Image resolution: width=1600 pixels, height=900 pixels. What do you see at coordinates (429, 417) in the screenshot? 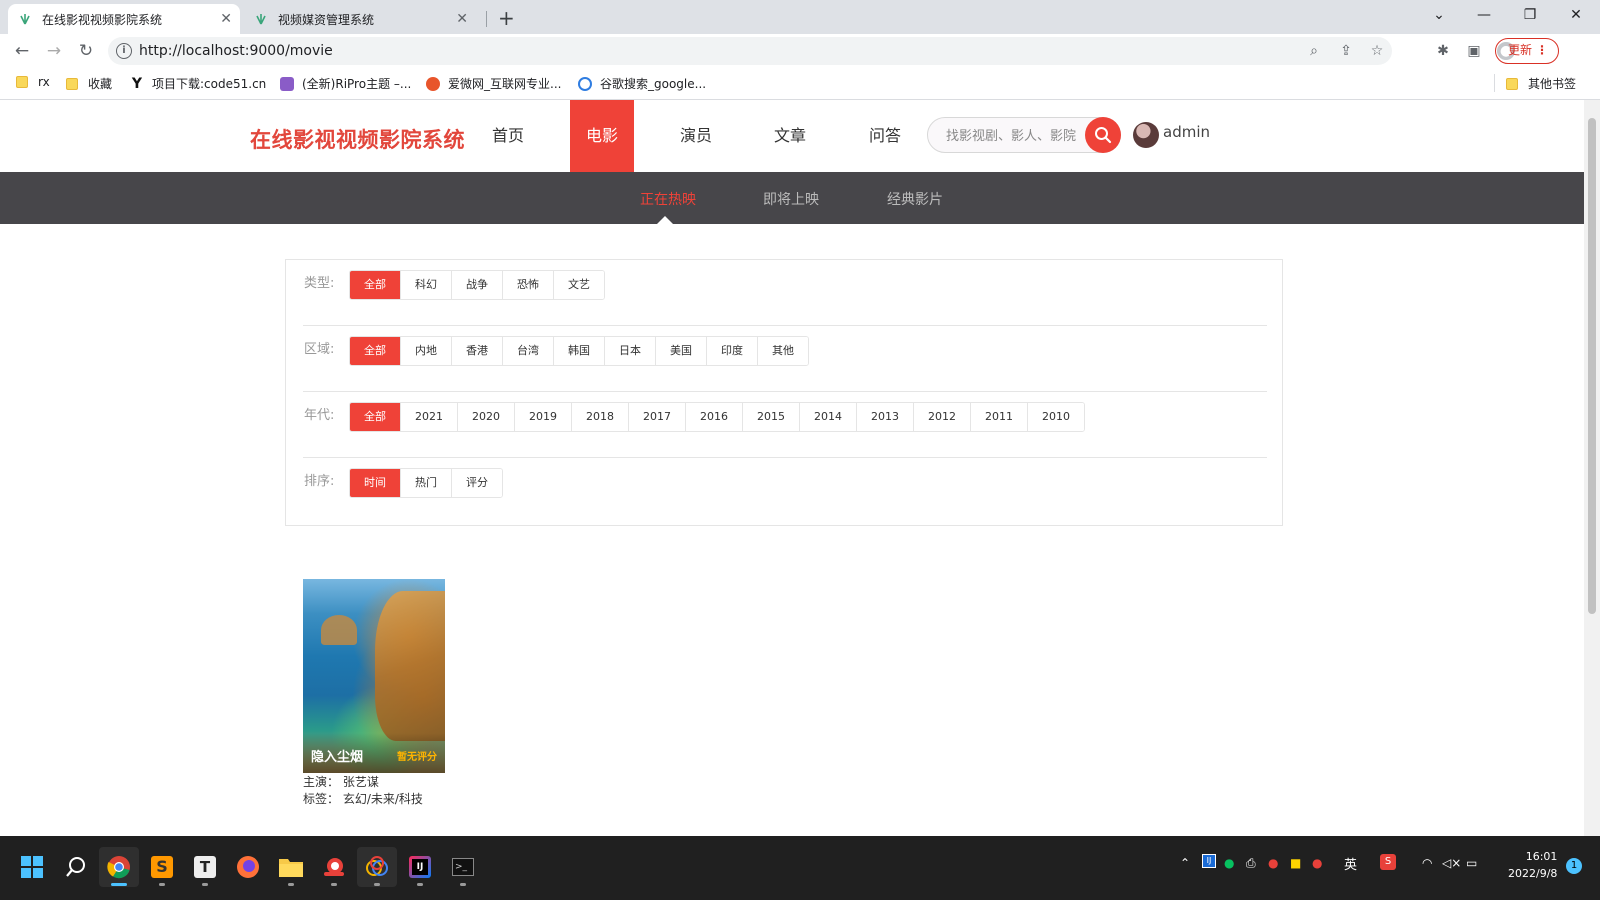
I see `filter-option: 2021` at bounding box center [429, 417].